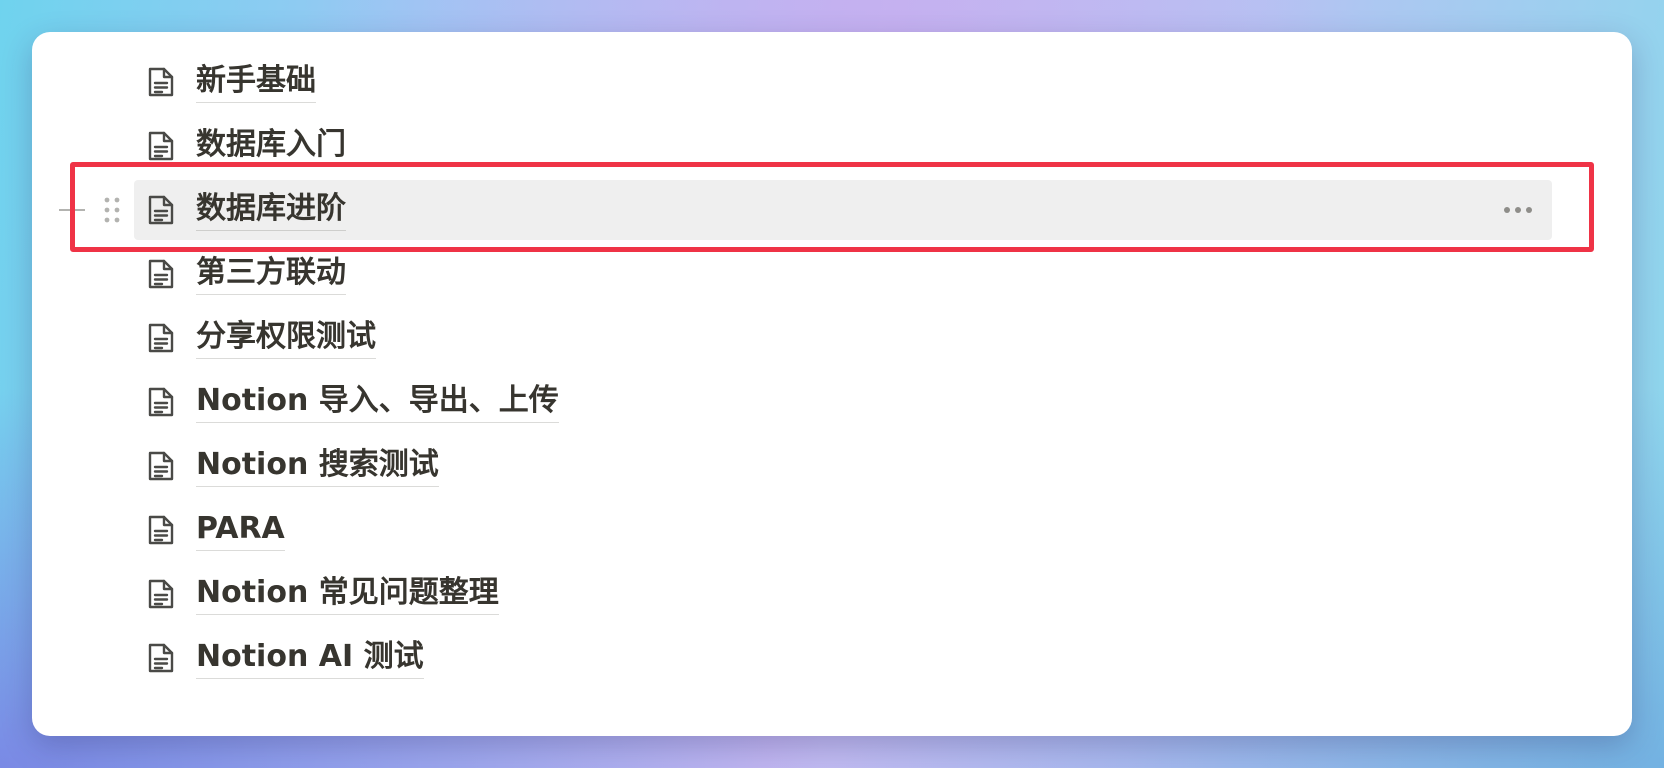 Image resolution: width=1664 pixels, height=768 pixels. I want to click on page-title-link: Notion AI 测试, so click(310, 658).